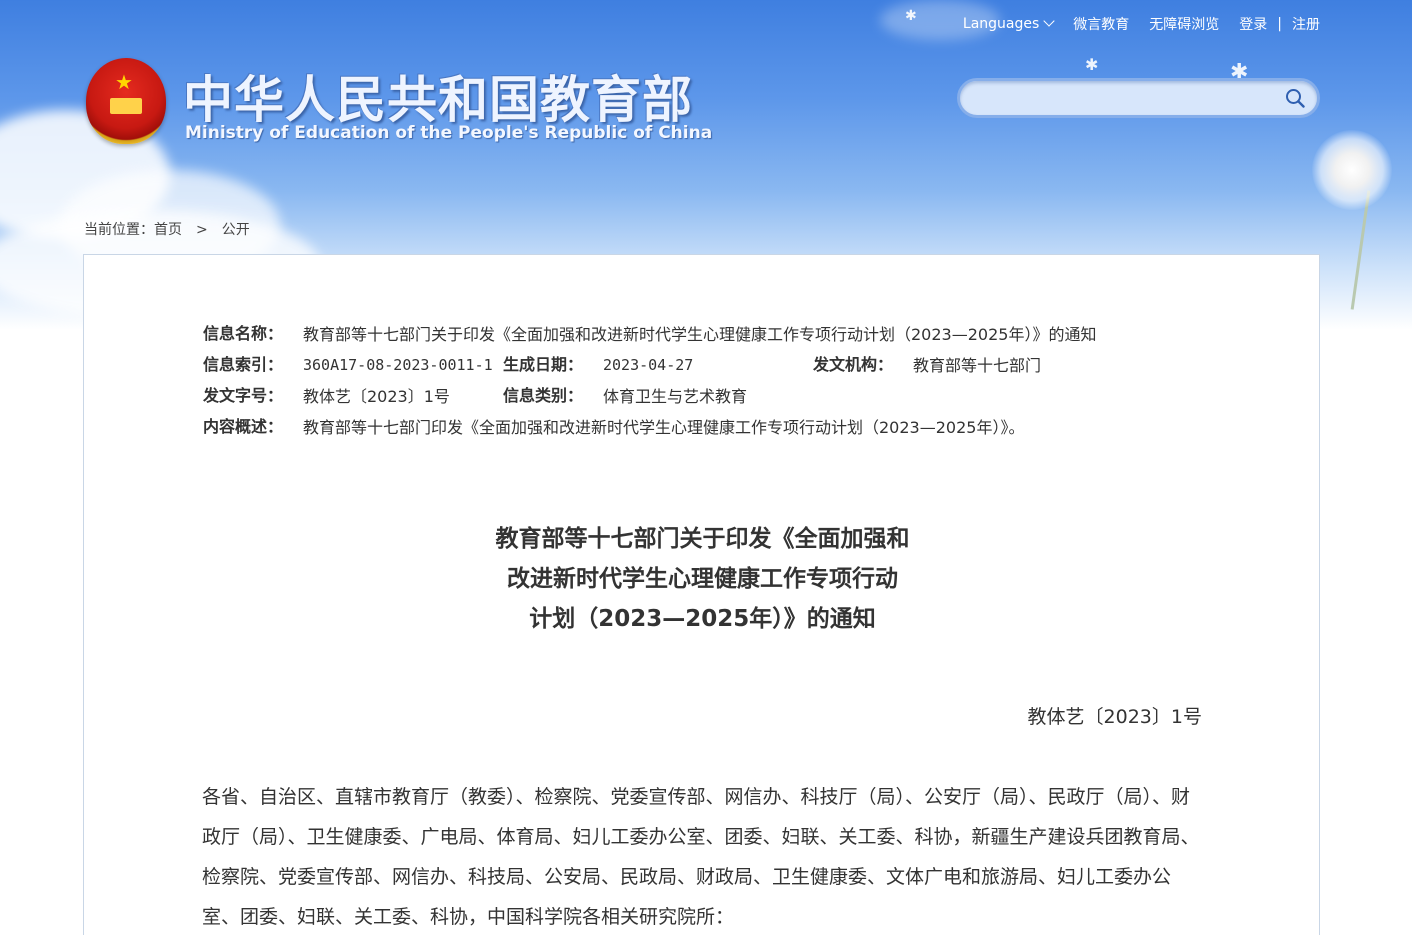 Image resolution: width=1412 pixels, height=935 pixels. What do you see at coordinates (398, 365) in the screenshot?
I see `meta-index-value: 360A17-08-2023-0011-1` at bounding box center [398, 365].